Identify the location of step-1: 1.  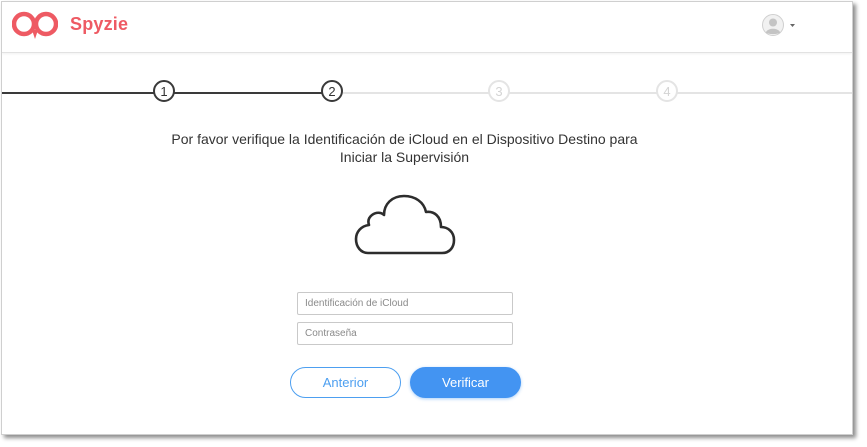
(164, 91).